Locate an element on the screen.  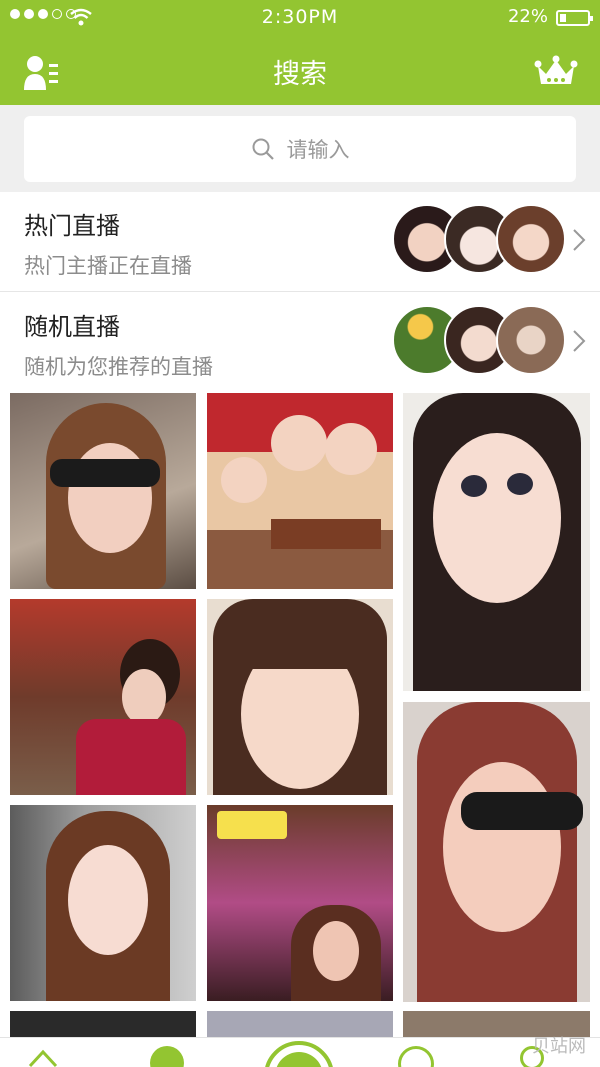
random-live-title: 随机直播 is located at coordinates (72, 327).